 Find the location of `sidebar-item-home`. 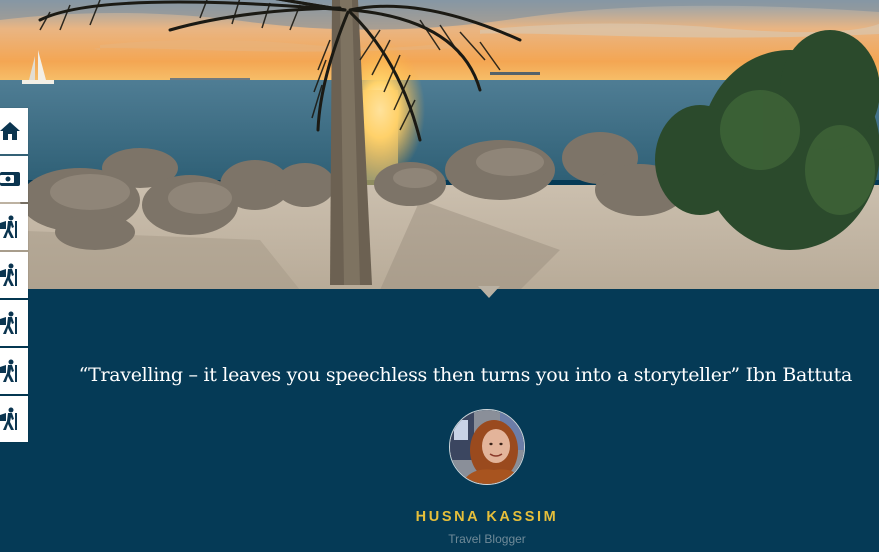

sidebar-item-home is located at coordinates (14, 131).